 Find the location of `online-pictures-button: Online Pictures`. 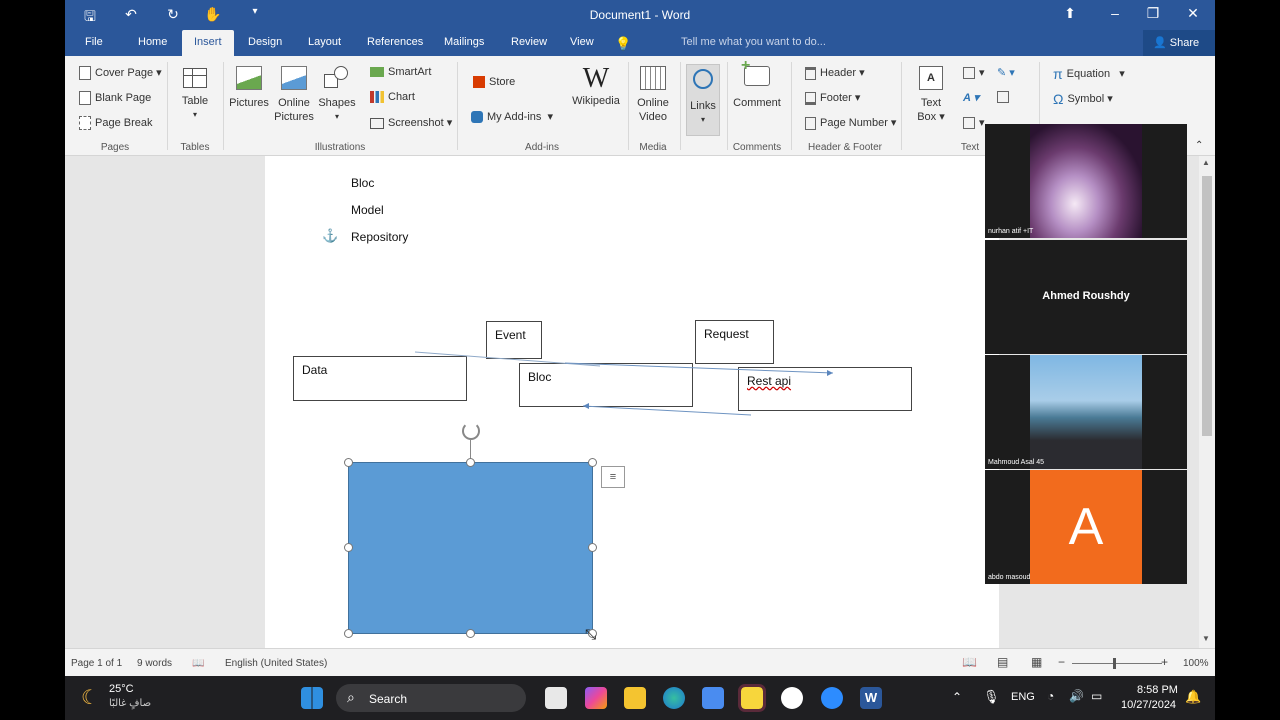

online-pictures-button: Online Pictures is located at coordinates (294, 95).